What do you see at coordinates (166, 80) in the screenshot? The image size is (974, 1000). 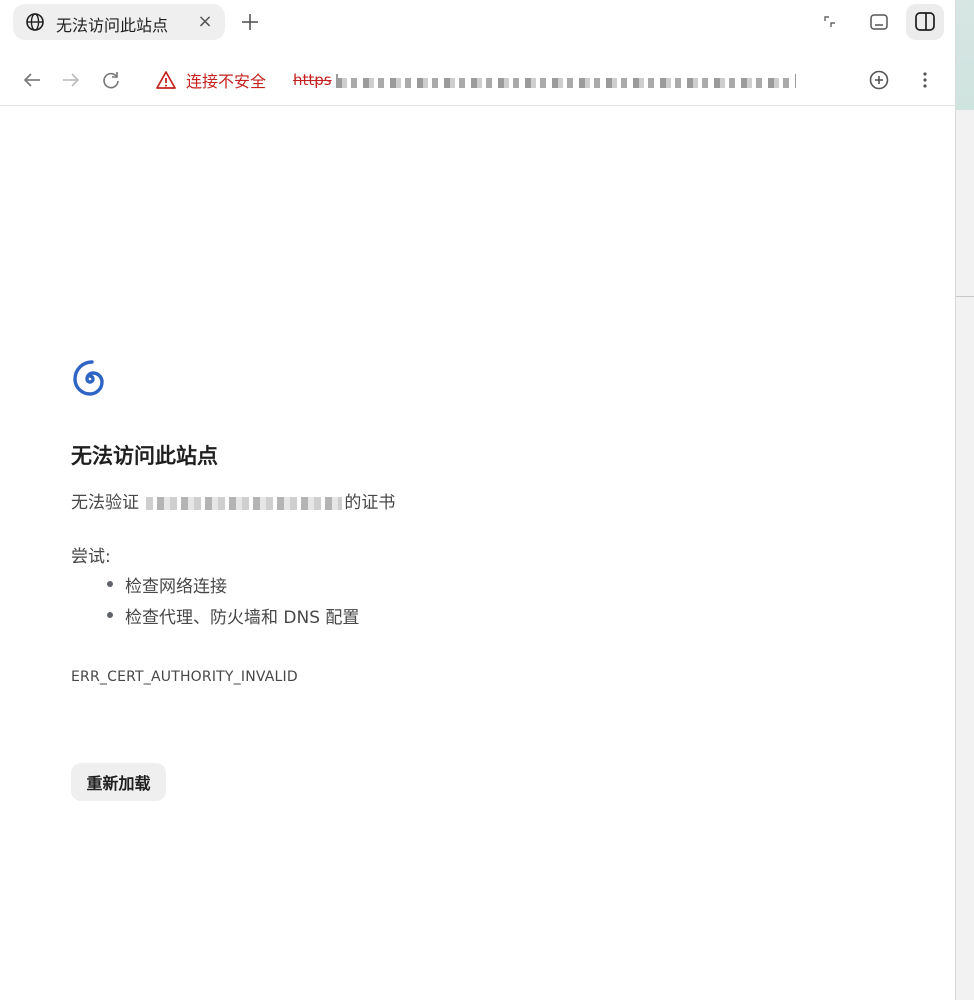 I see `warning-triangle-icon` at bounding box center [166, 80].